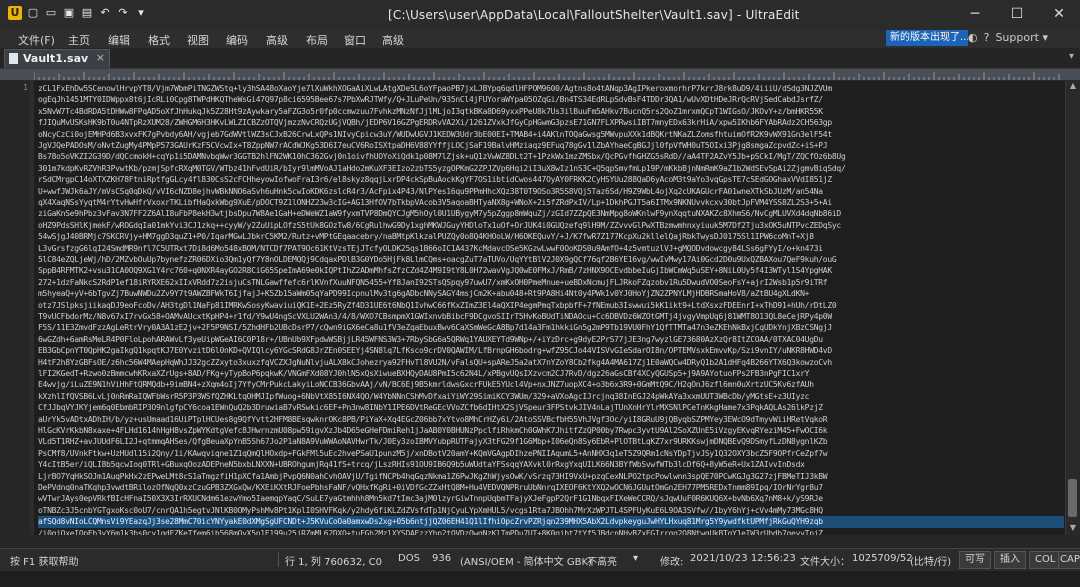 This screenshot has height=587, width=1080. I want to click on line-number-gutter: 1, so click(15, 308).